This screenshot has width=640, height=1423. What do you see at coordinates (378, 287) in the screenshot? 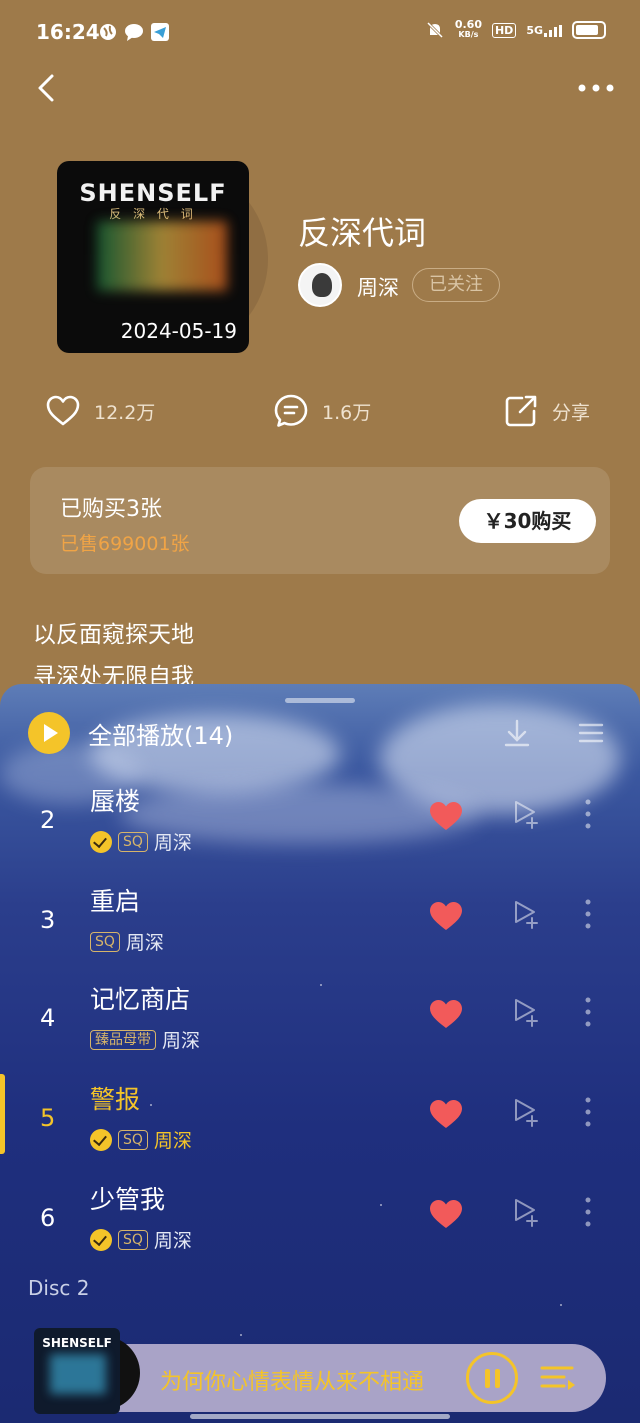
I see `artist-name: 周深` at bounding box center [378, 287].